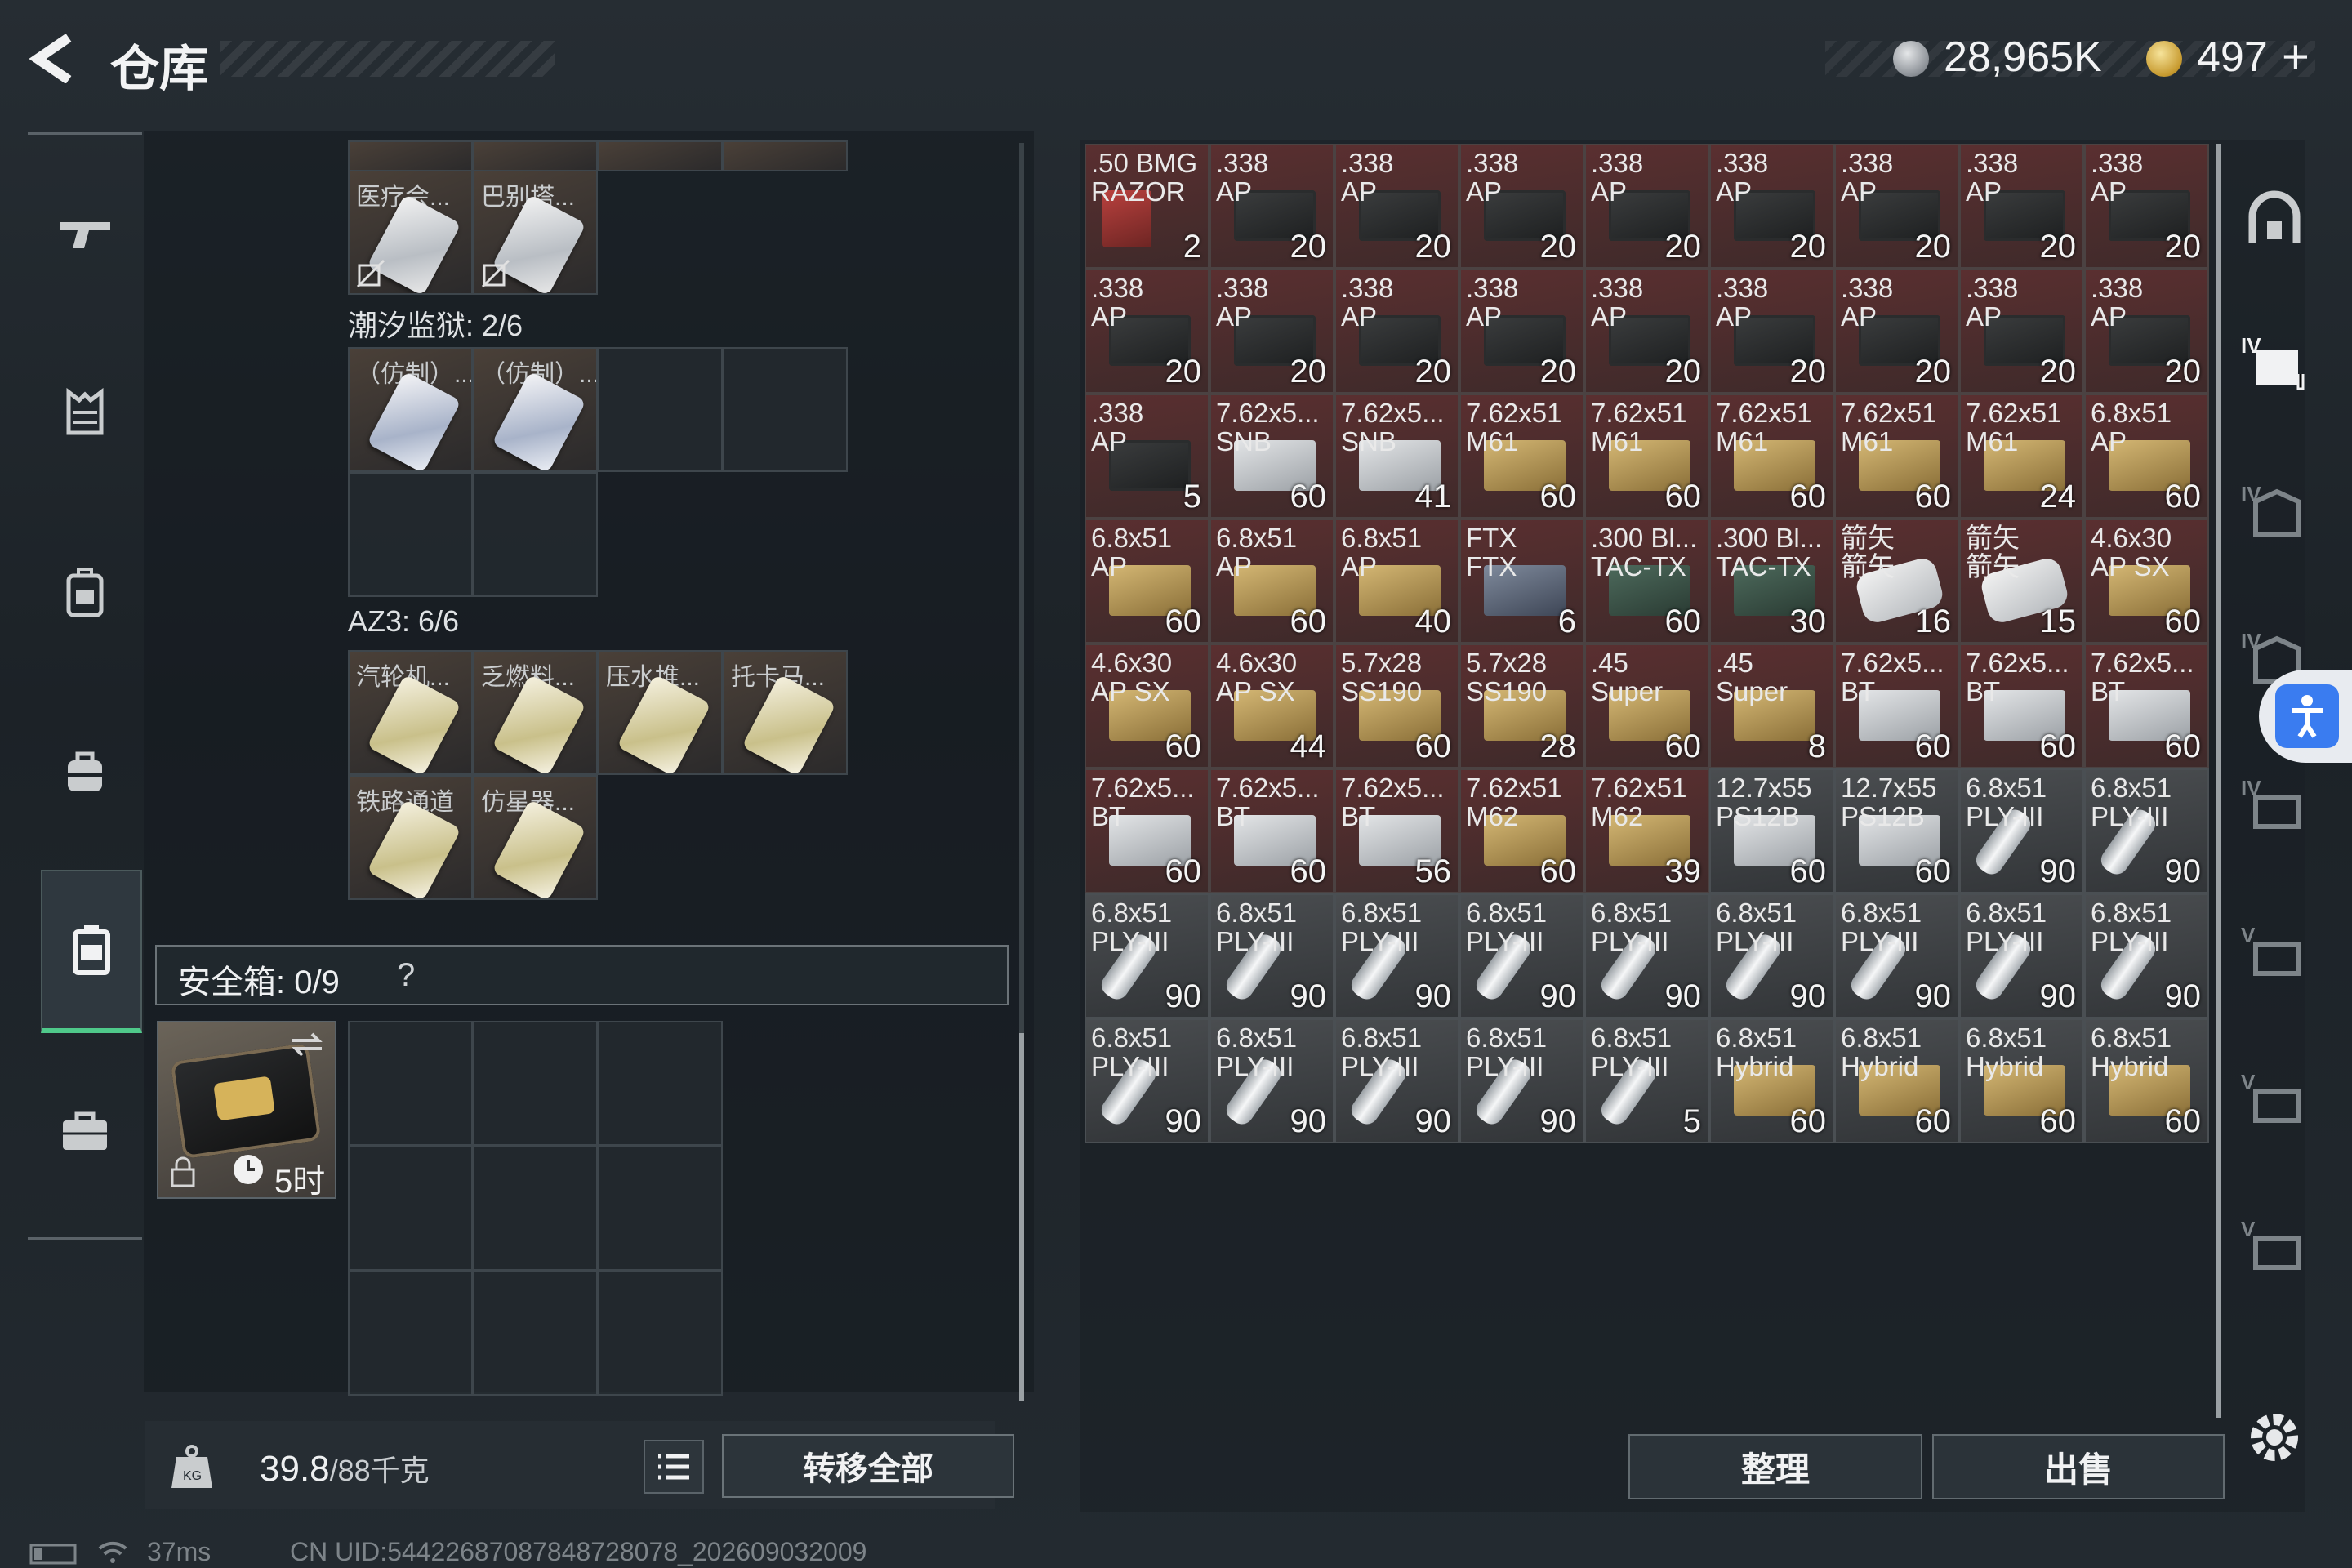 The image size is (2352, 1568). I want to click on armor-iv-icon: IV, so click(2274, 510).